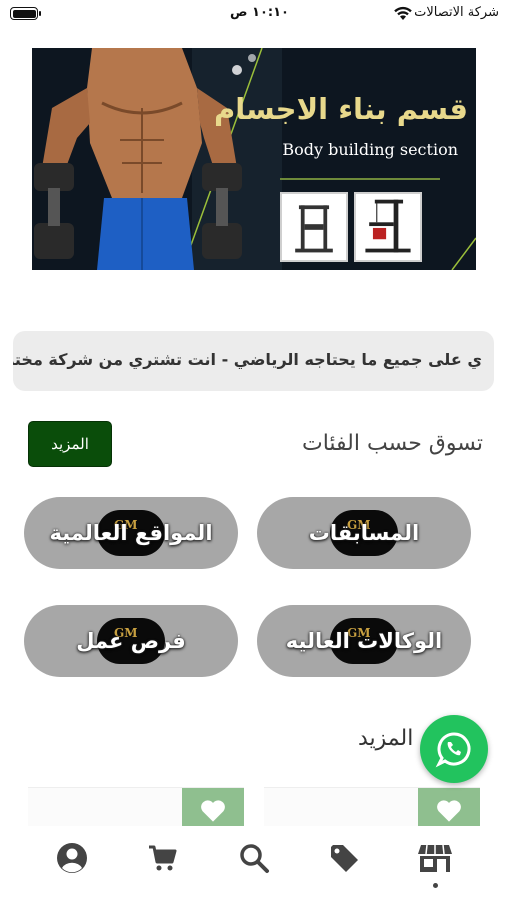  I want to click on more-section-title: المزيد, so click(386, 738).